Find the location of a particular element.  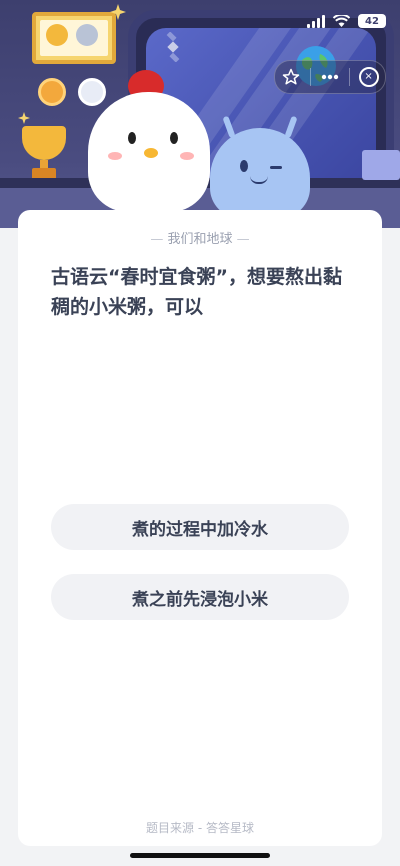

satellite-icon is located at coordinates (173, 47).